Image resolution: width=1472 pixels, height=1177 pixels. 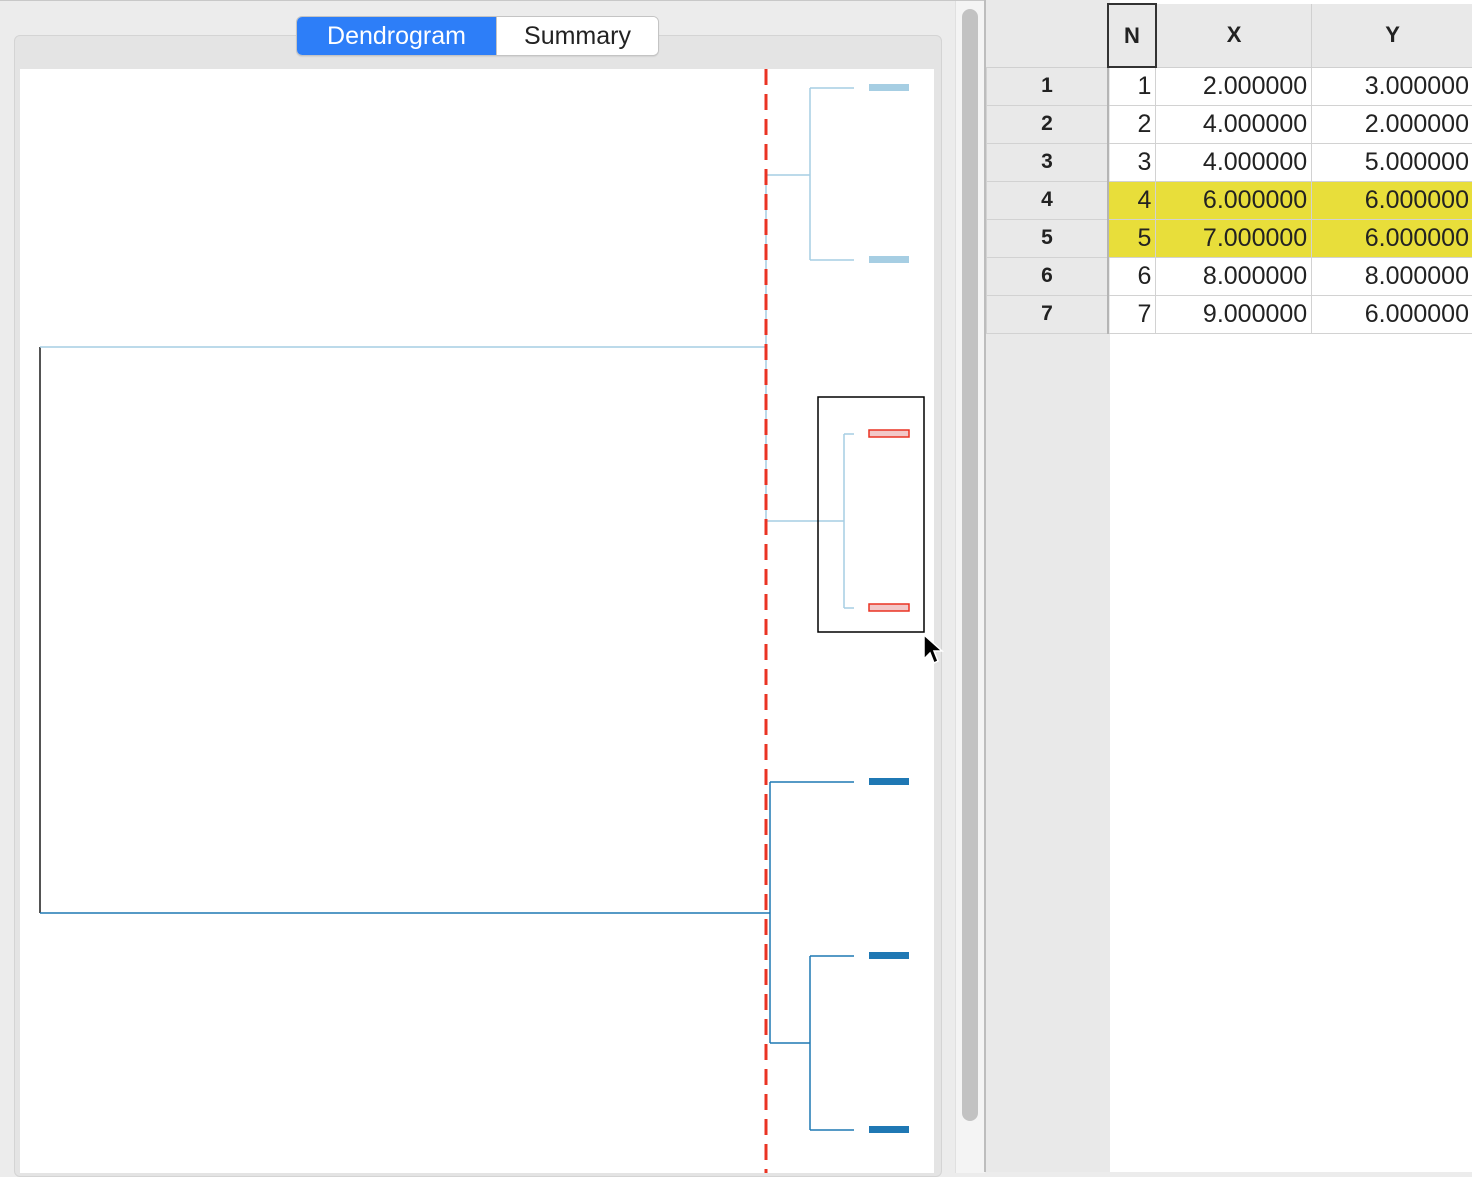 I want to click on cluster-c-branches, so click(x=810, y=956).